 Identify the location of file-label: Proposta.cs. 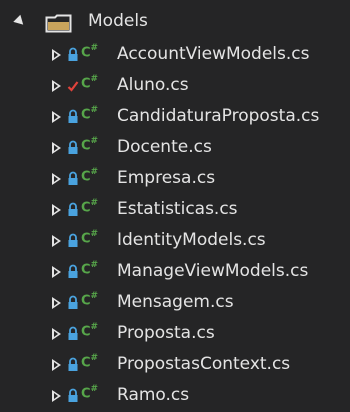
(166, 333).